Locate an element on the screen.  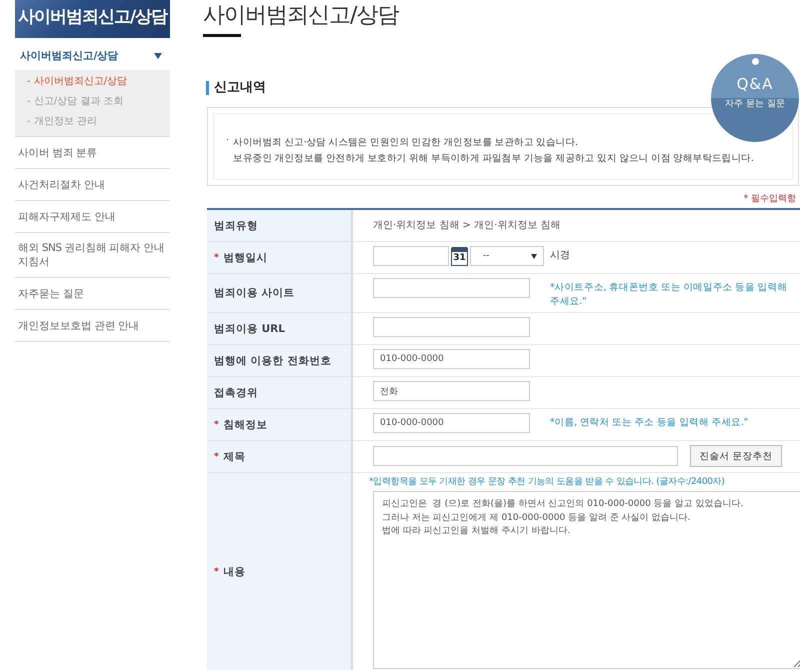
field-label: 내용 is located at coordinates (235, 572).